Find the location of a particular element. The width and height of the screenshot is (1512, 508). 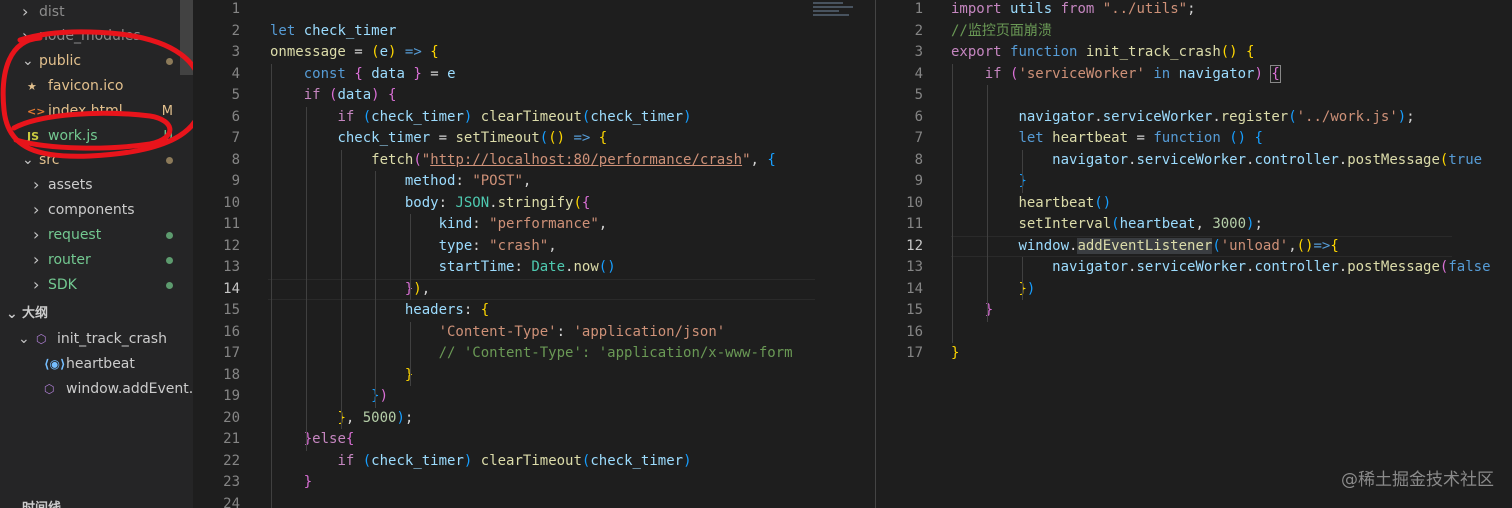

sidebar-scrollbar is located at coordinates (186, 37).